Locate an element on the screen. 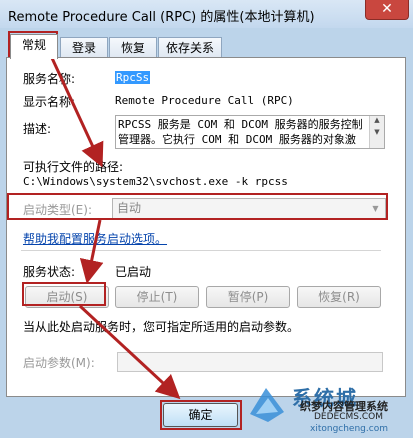 The width and height of the screenshot is (413, 438). logo-icon is located at coordinates (267, 405).